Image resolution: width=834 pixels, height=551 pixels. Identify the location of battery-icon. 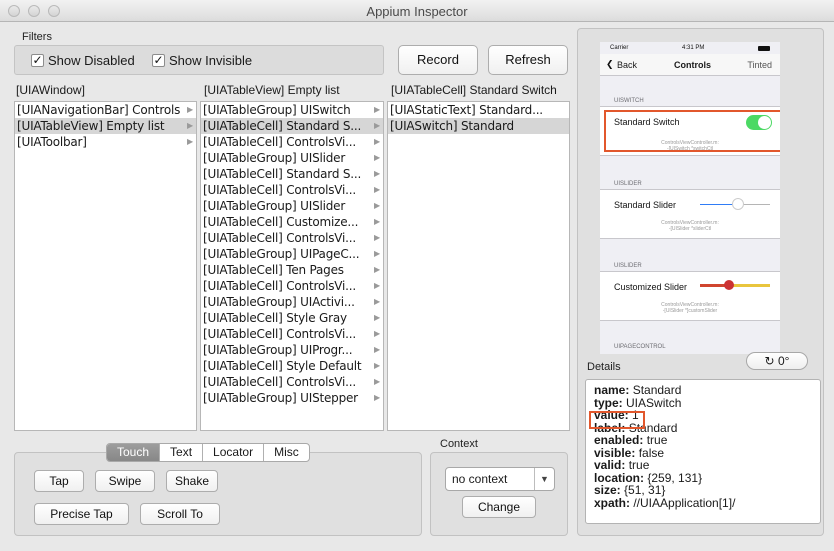
(764, 48).